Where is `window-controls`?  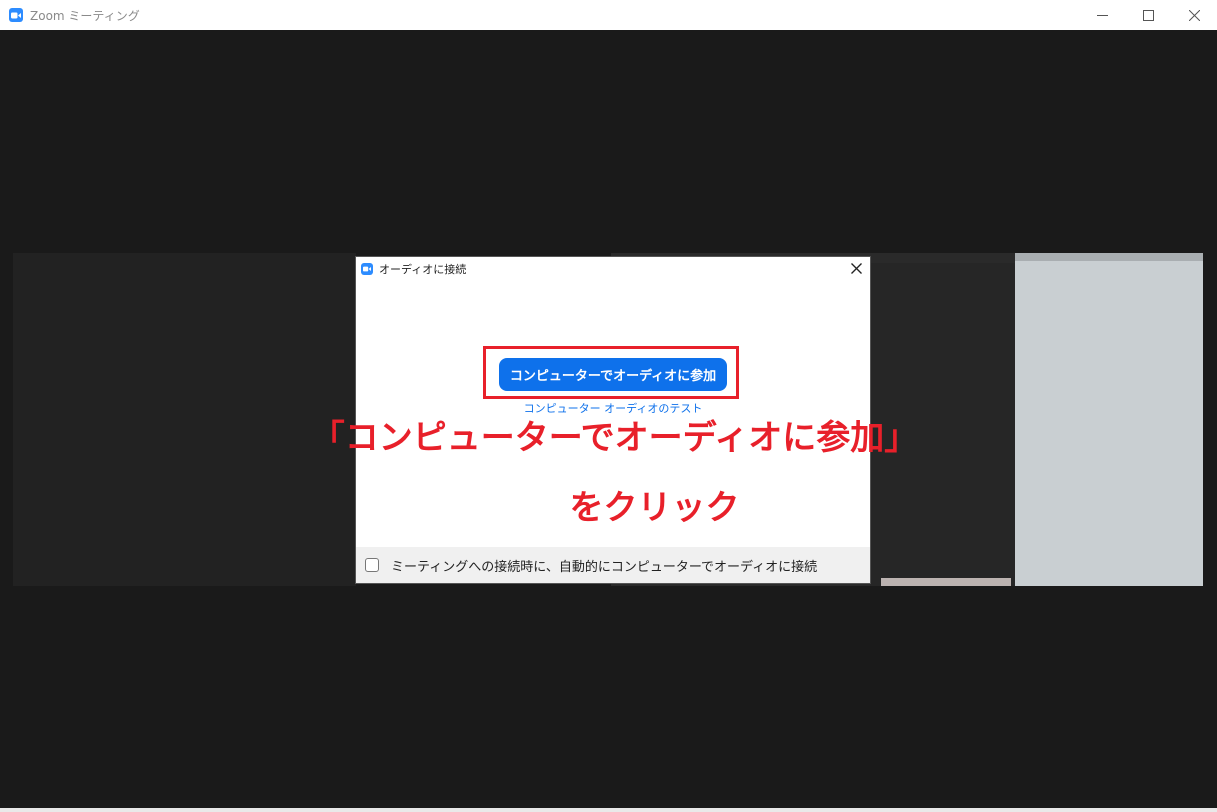 window-controls is located at coordinates (1148, 15).